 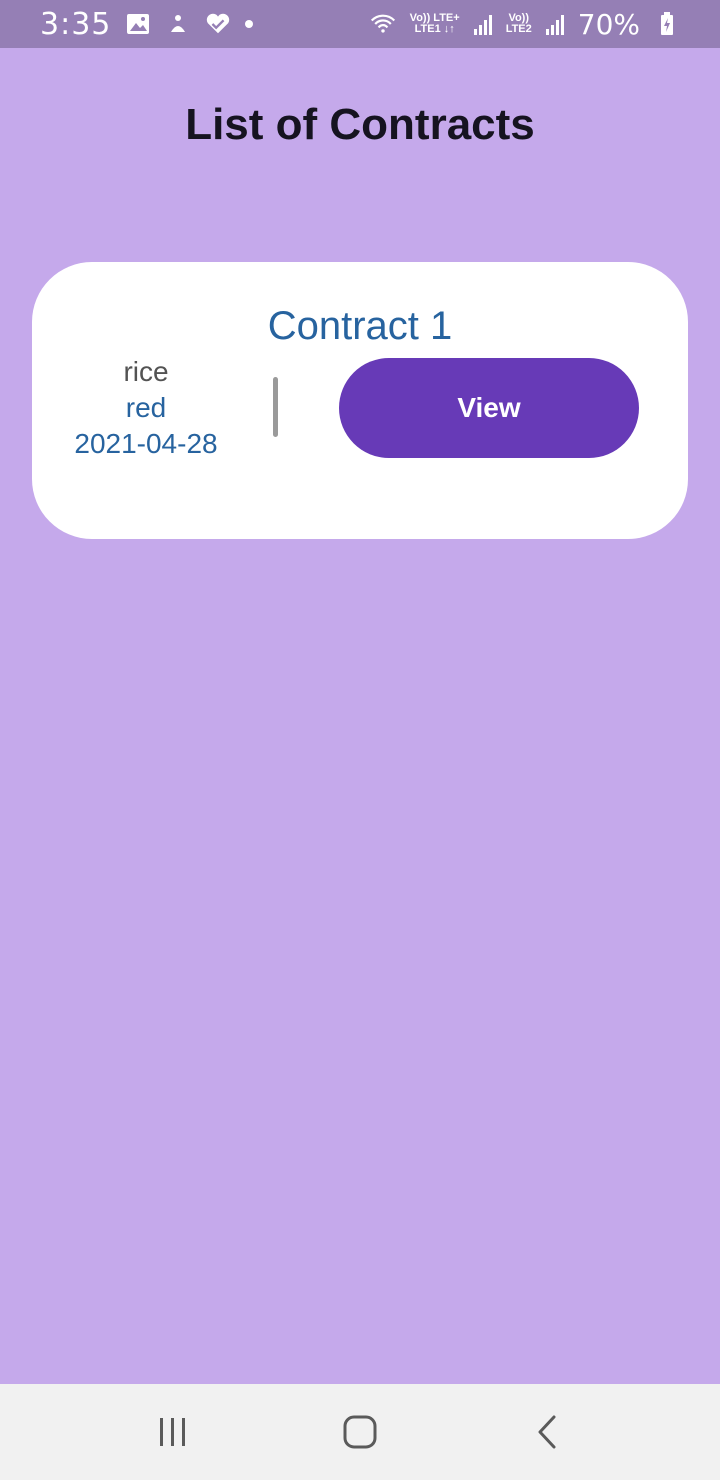 I want to click on navigation-bar, so click(x=360, y=1432).